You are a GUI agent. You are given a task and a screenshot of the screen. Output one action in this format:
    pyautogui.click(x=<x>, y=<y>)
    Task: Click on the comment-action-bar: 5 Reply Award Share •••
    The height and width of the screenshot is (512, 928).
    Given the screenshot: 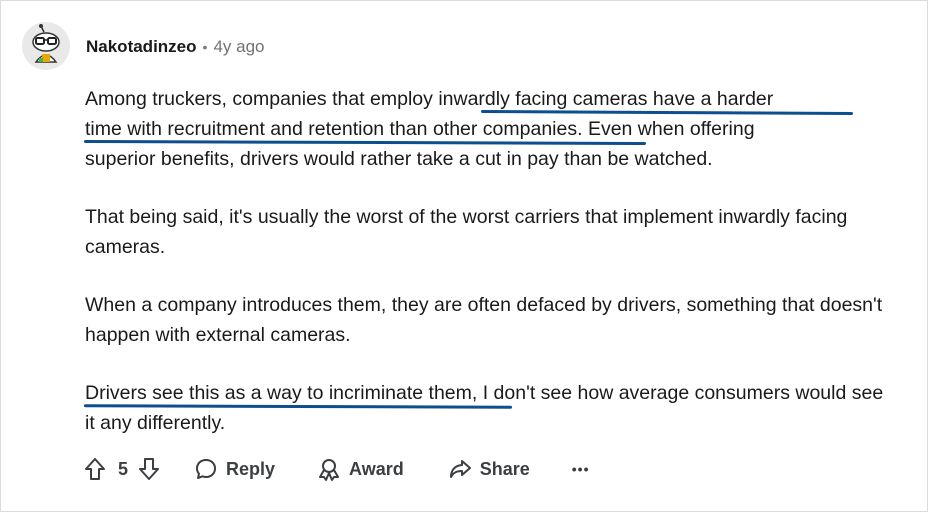 What is the action you would take?
    pyautogui.click(x=336, y=469)
    